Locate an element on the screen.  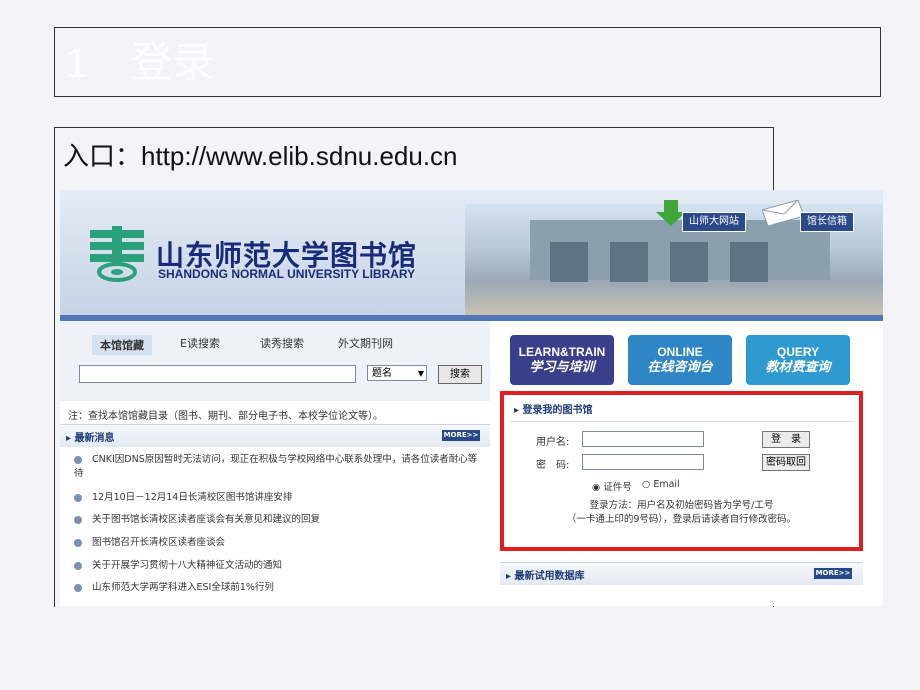
library-logo-icon is located at coordinates (117, 254).